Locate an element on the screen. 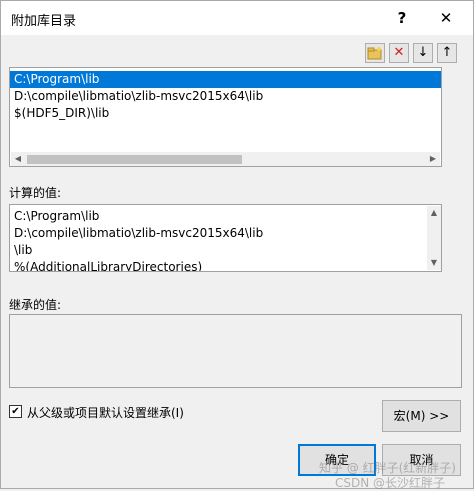 The image size is (474, 491). evaluated-value-label: 计算的值: is located at coordinates (35, 193).